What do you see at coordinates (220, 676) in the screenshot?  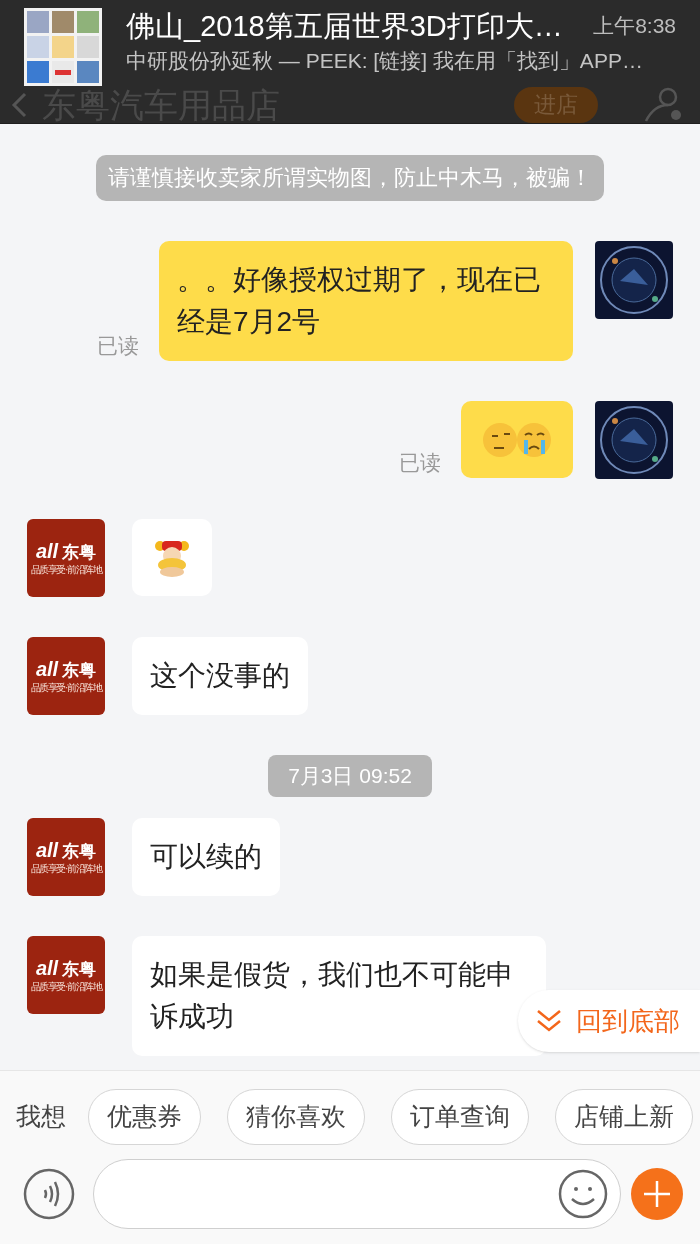 I see `message-bubble: 这个没事的` at bounding box center [220, 676].